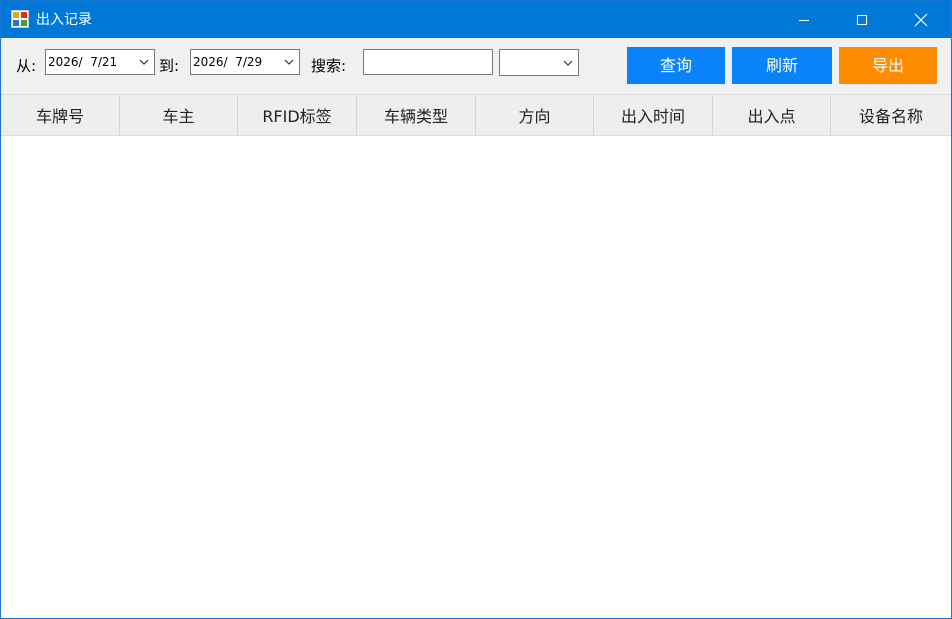 This screenshot has width=952, height=619. I want to click on filter-dropdown, so click(539, 62).